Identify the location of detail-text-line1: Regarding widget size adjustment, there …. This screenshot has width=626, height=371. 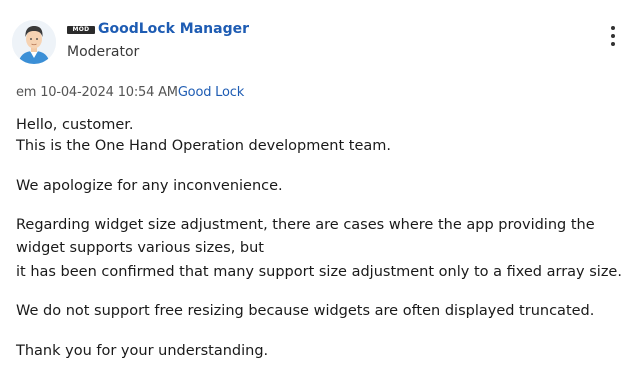
(305, 225).